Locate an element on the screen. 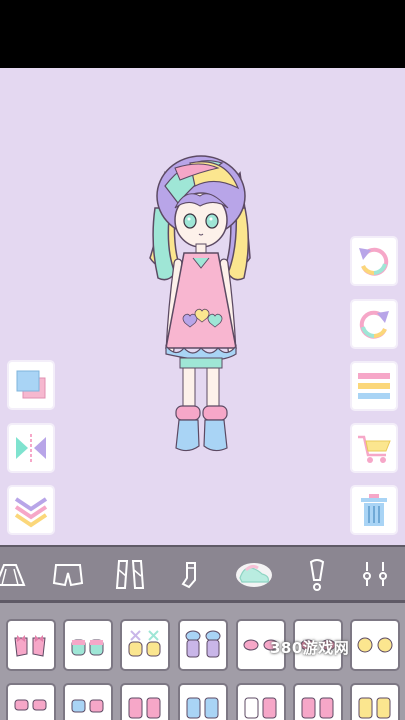 The height and width of the screenshot is (720, 405). layers-icon is located at coordinates (31, 384).